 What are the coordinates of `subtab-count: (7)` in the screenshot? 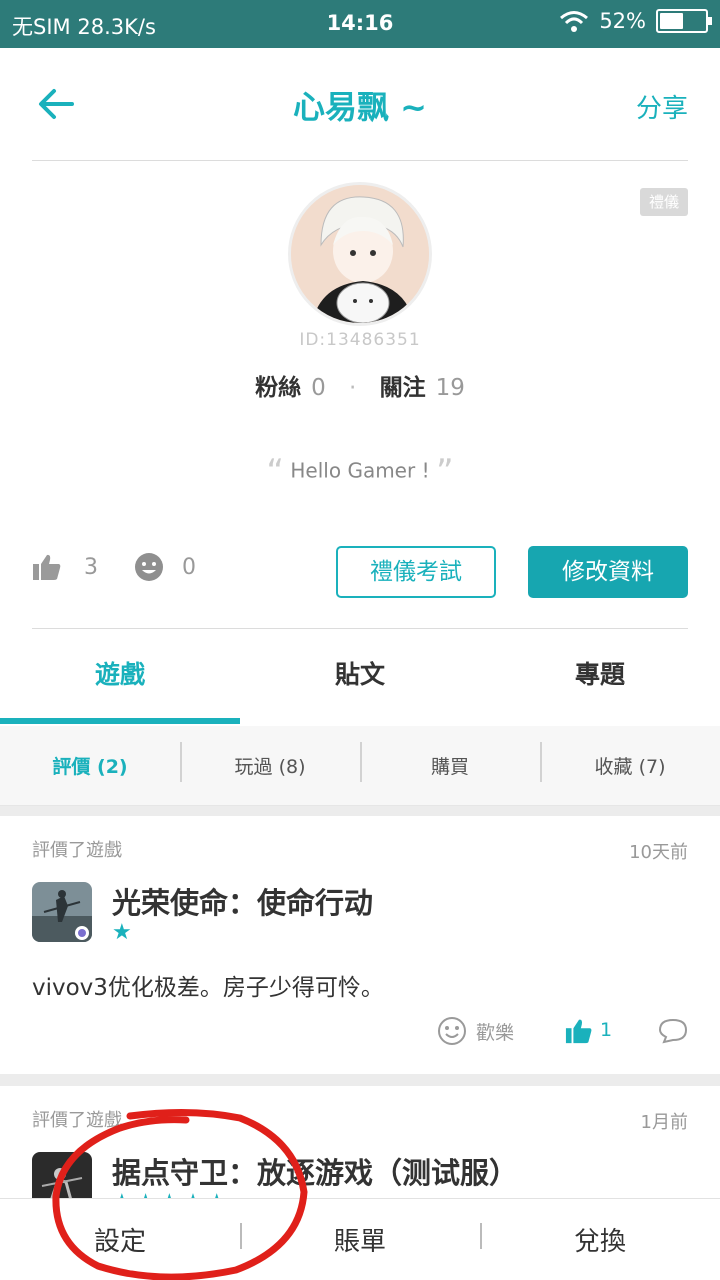 It's located at (652, 767).